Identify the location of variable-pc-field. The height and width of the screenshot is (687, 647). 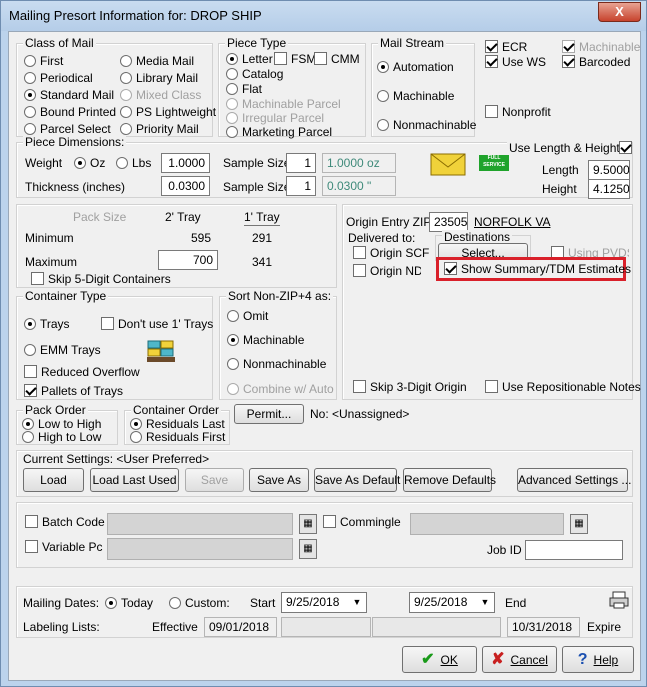
(200, 549).